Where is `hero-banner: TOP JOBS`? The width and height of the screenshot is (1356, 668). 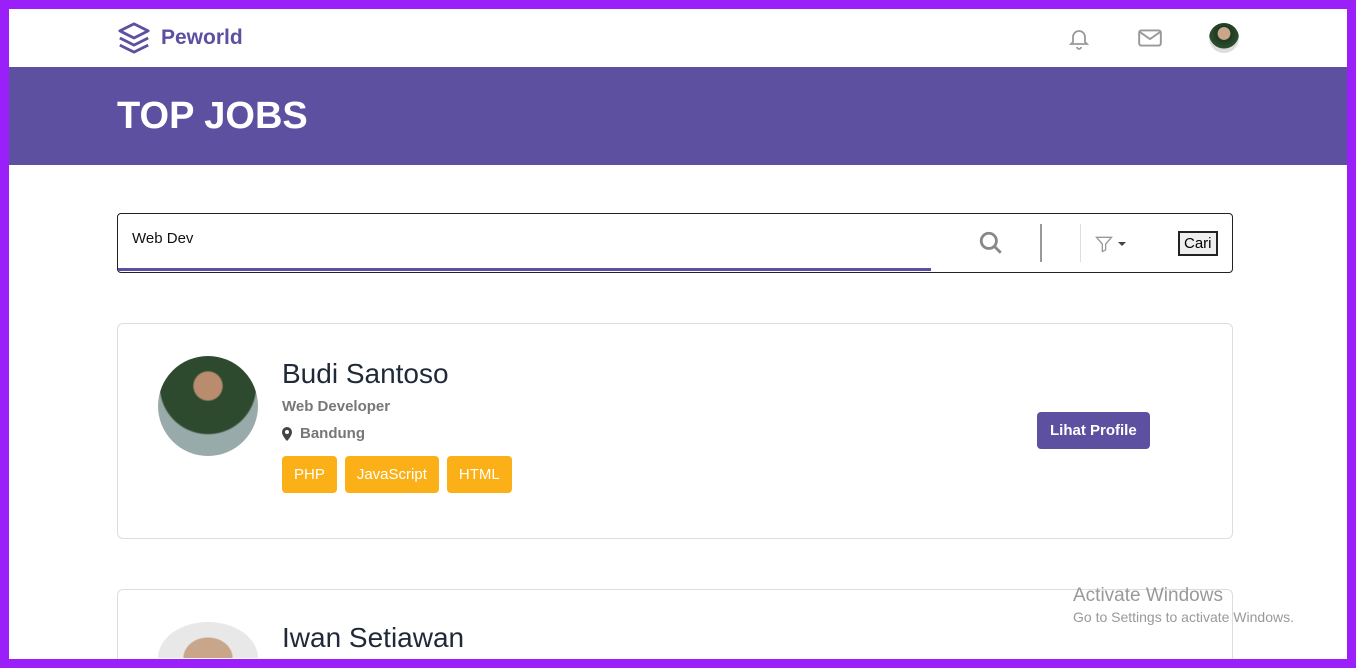
hero-banner: TOP JOBS is located at coordinates (678, 116).